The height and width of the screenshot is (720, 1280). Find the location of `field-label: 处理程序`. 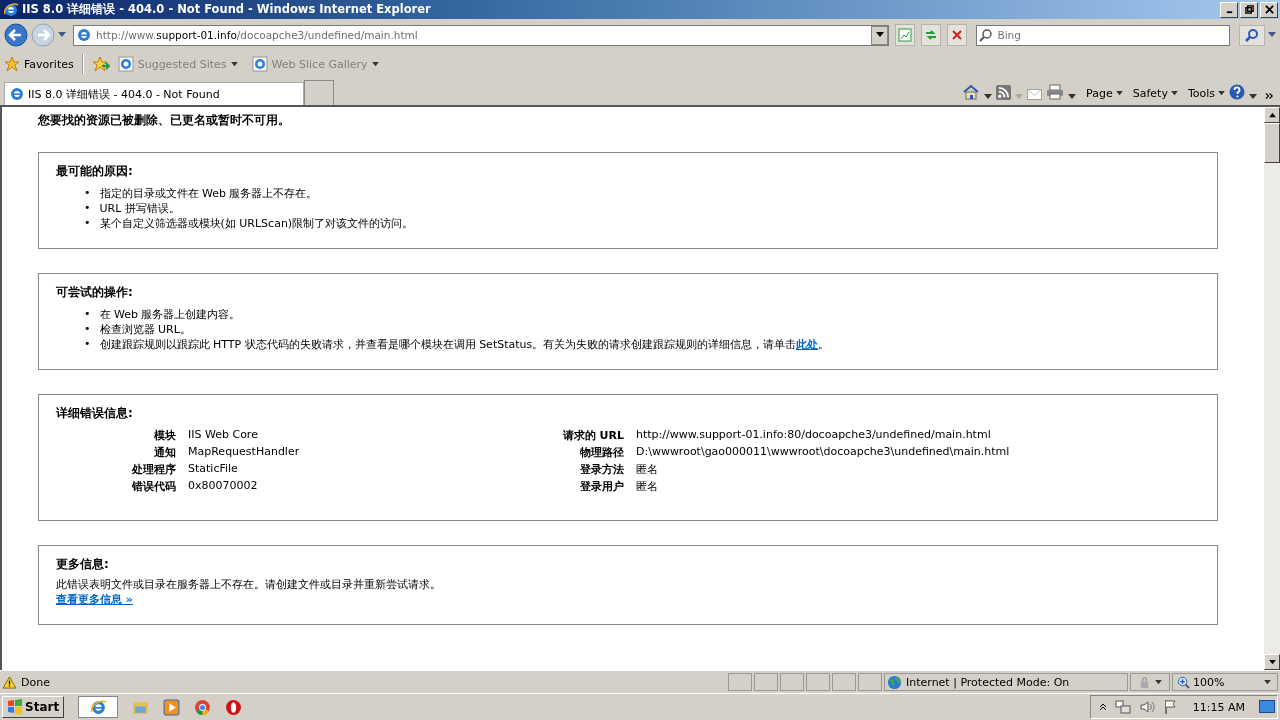

field-label: 处理程序 is located at coordinates (153, 469).